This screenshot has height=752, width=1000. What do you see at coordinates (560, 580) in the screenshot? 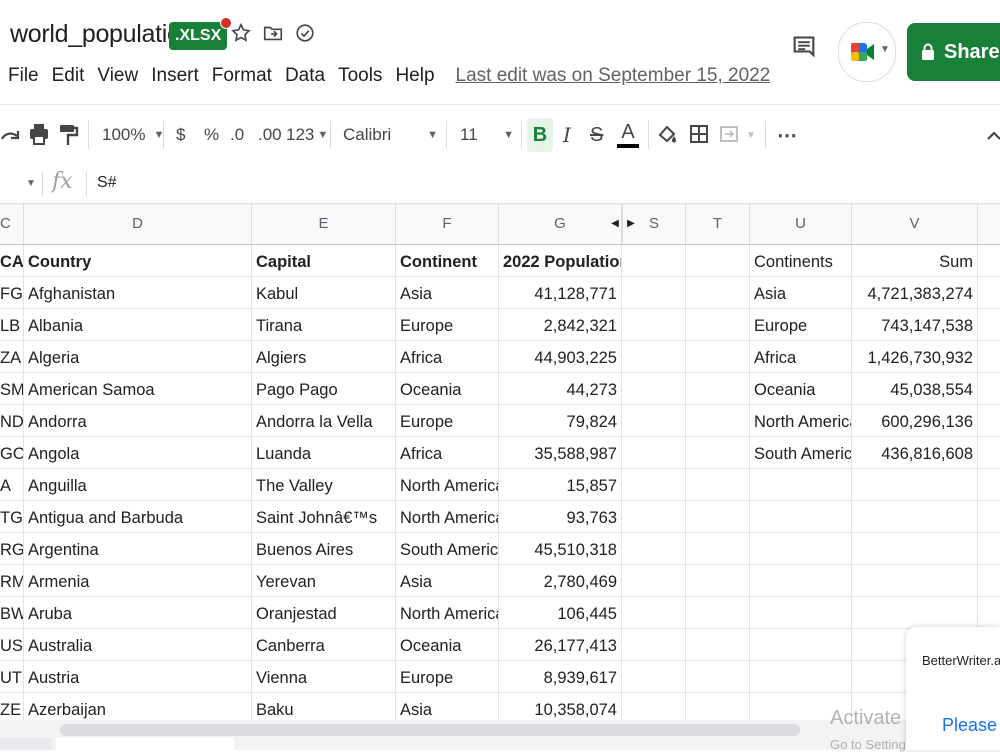
I see `cell-population: 2,780,469` at bounding box center [560, 580].